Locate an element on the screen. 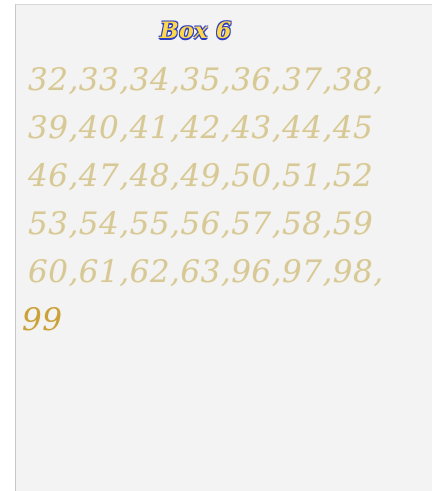 The image size is (432, 491). number-line-6: 99 is located at coordinates (42, 320).